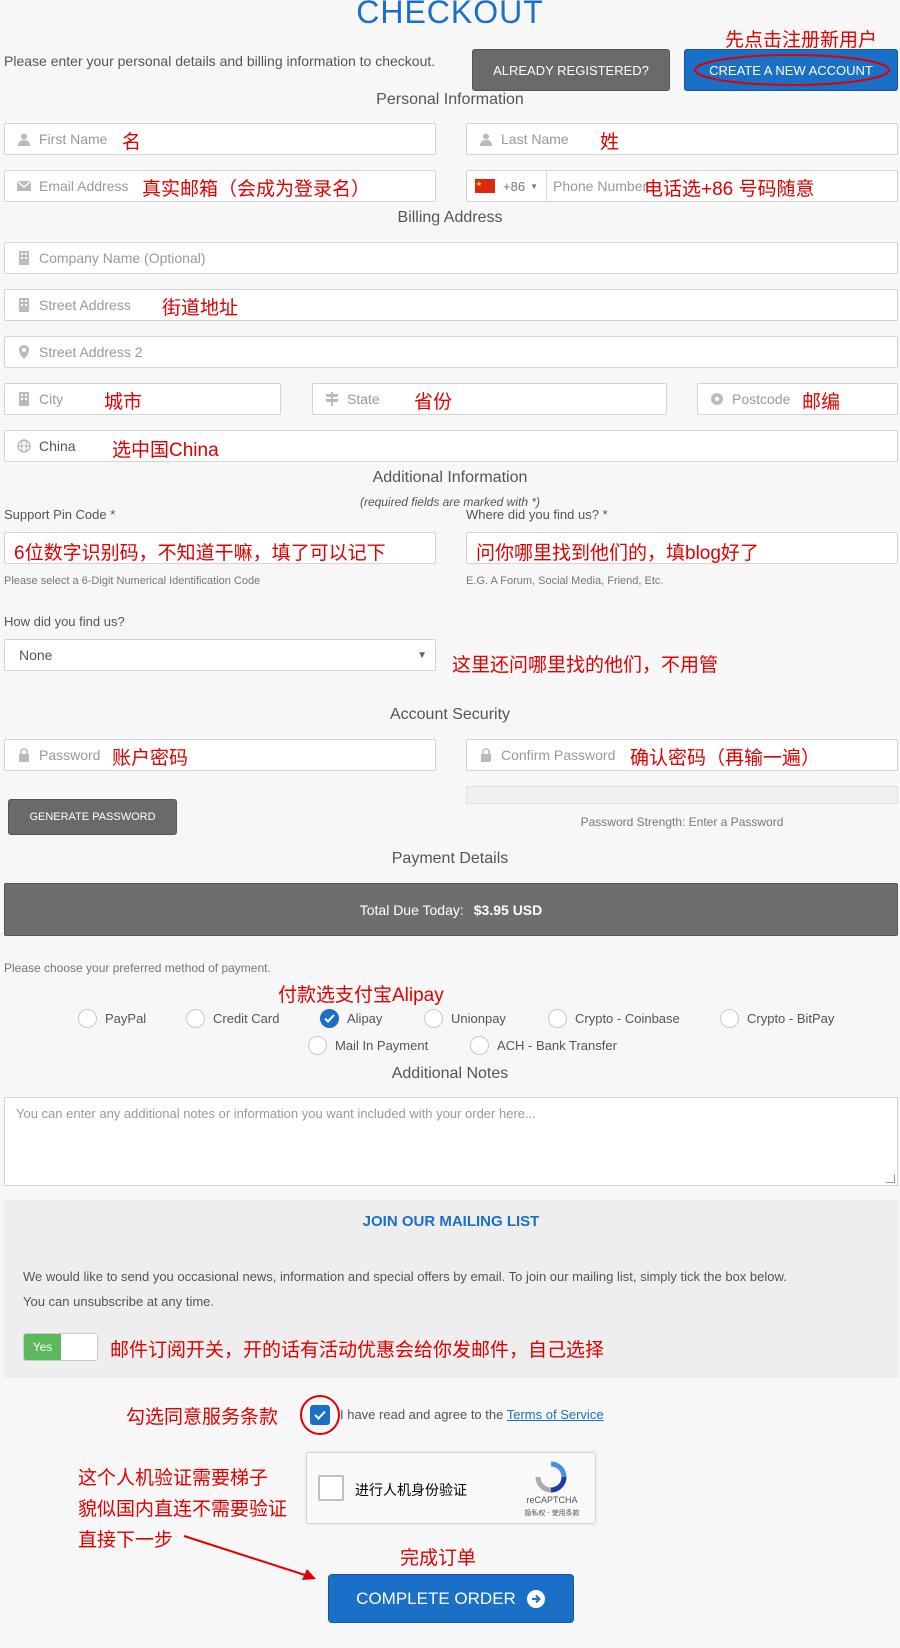 The image size is (900, 1648). Describe the element at coordinates (173, 1478) in the screenshot. I see `annotation-captcha-1: 这个人机验证需要梯子` at that location.